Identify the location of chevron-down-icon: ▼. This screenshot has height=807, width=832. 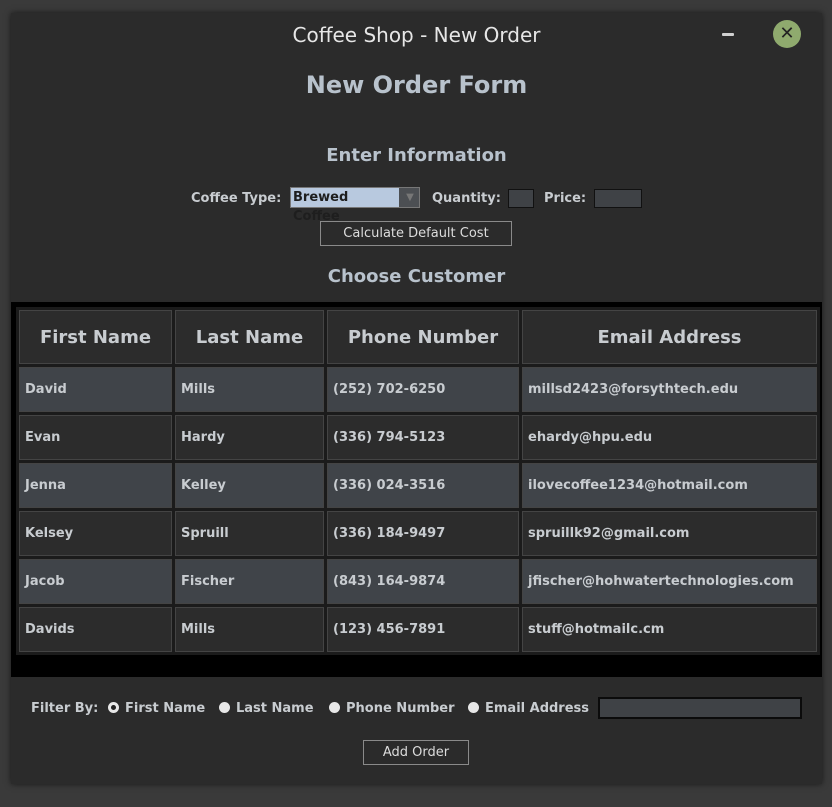
(410, 197).